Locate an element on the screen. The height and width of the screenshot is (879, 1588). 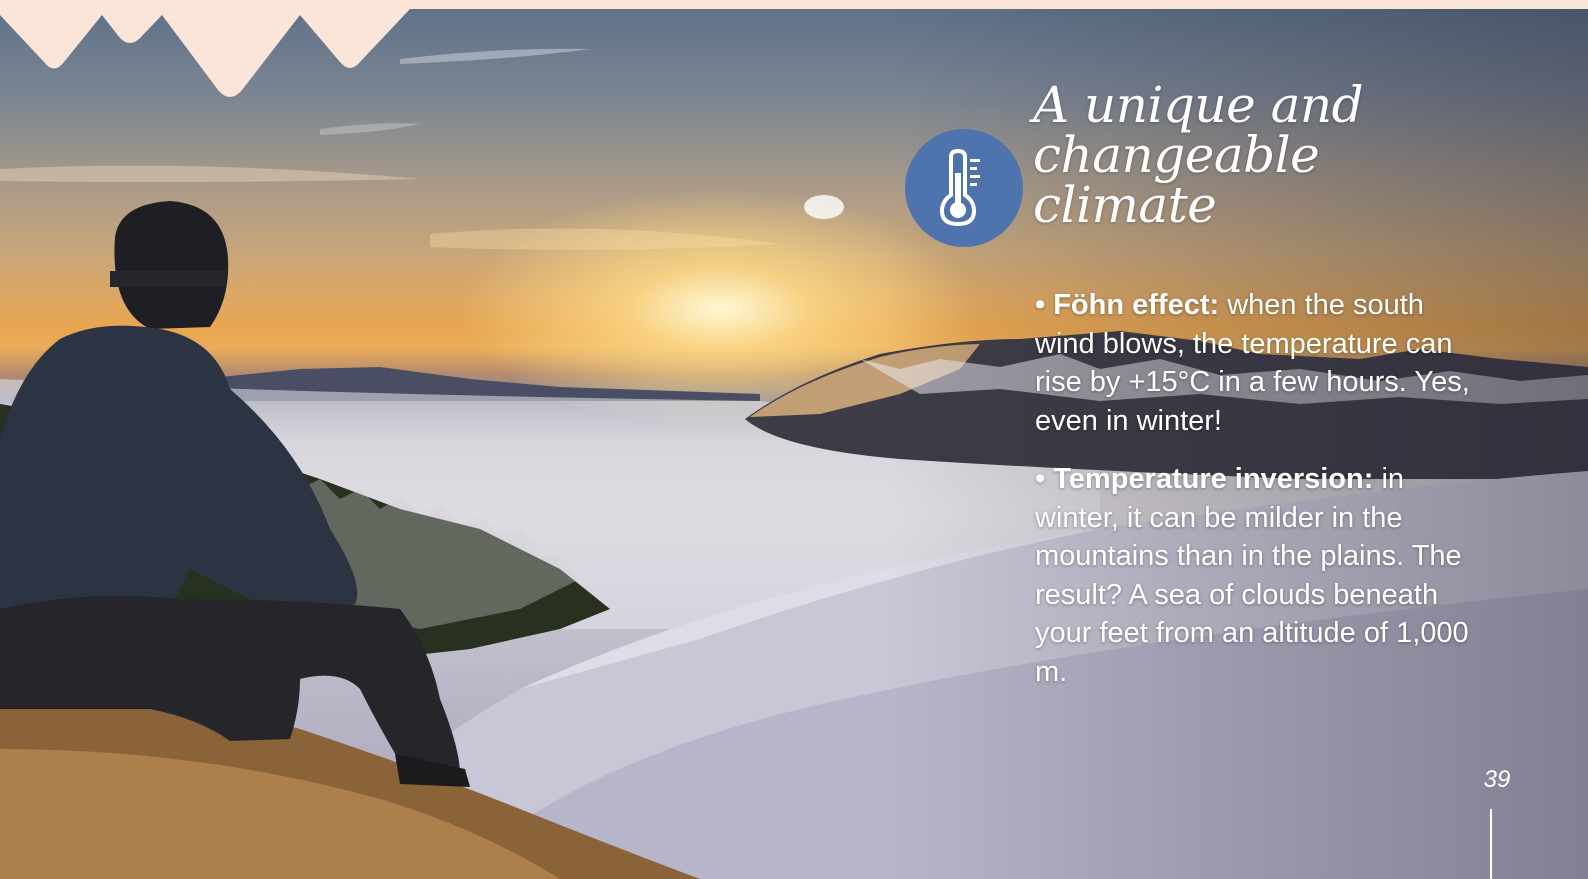
top-band is located at coordinates (794, 4).